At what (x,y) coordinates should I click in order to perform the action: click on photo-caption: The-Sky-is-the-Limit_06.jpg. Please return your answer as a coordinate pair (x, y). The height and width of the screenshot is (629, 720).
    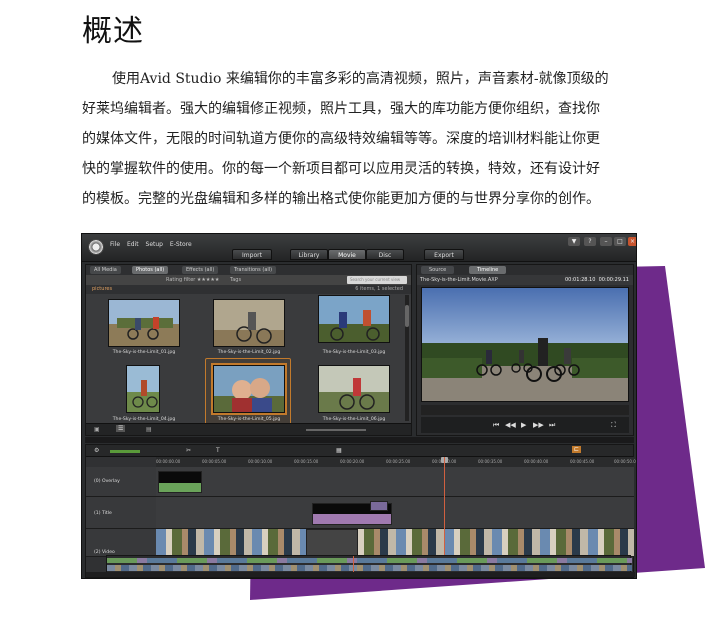
    Looking at the image, I should click on (354, 419).